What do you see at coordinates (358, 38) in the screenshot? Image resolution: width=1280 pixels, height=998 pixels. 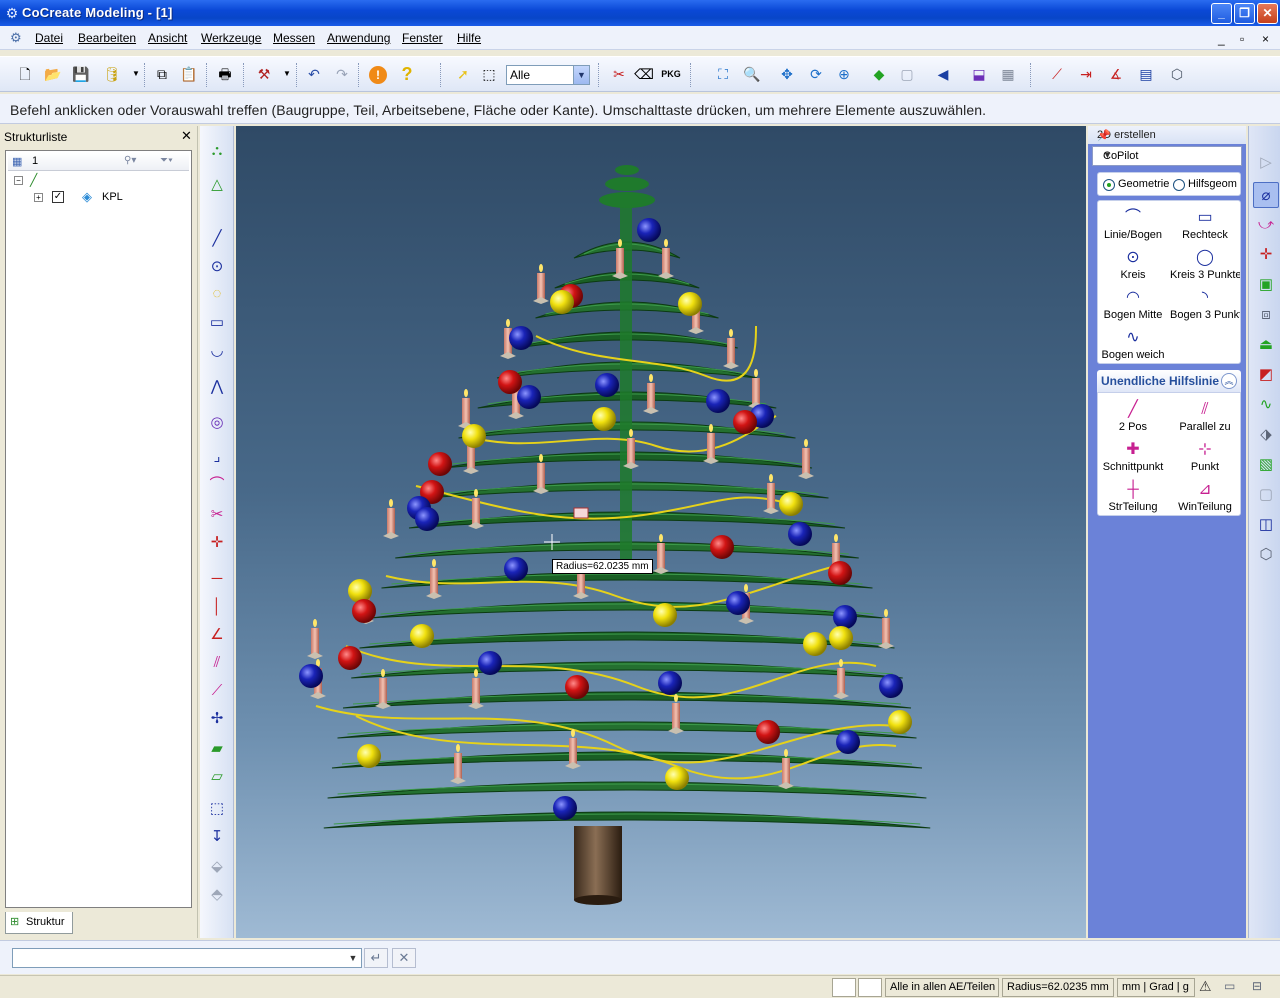 I see `menu-anwendung: Anwendung` at bounding box center [358, 38].